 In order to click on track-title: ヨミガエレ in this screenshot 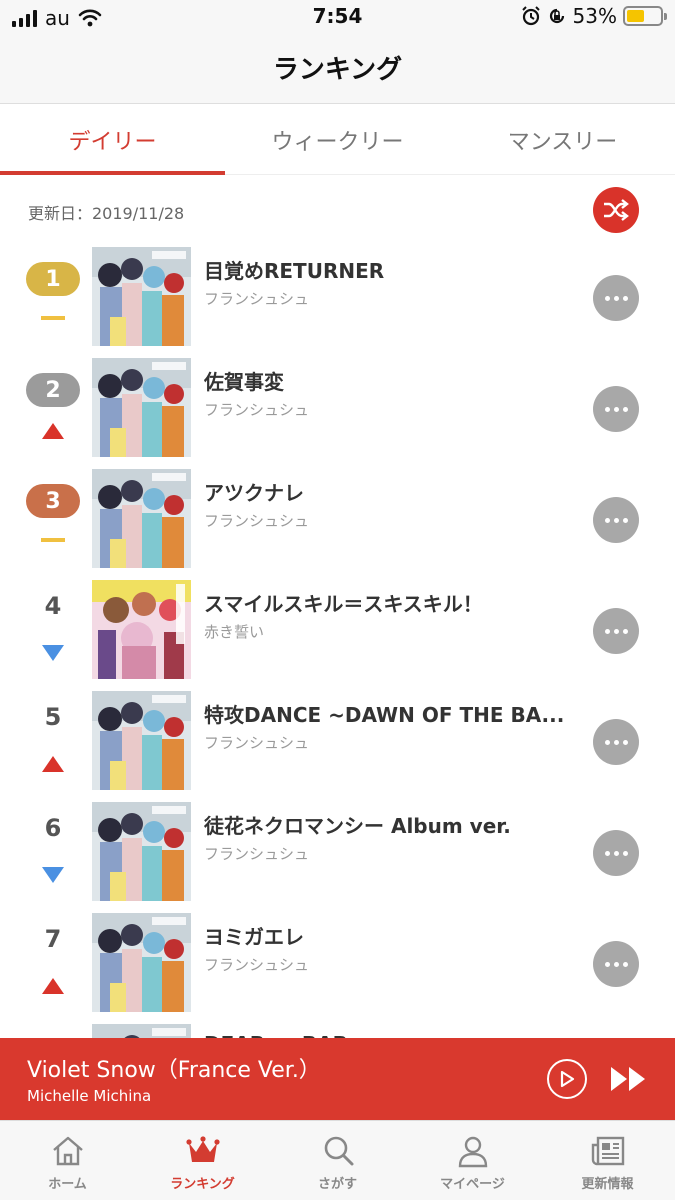, I will do `click(254, 937)`.